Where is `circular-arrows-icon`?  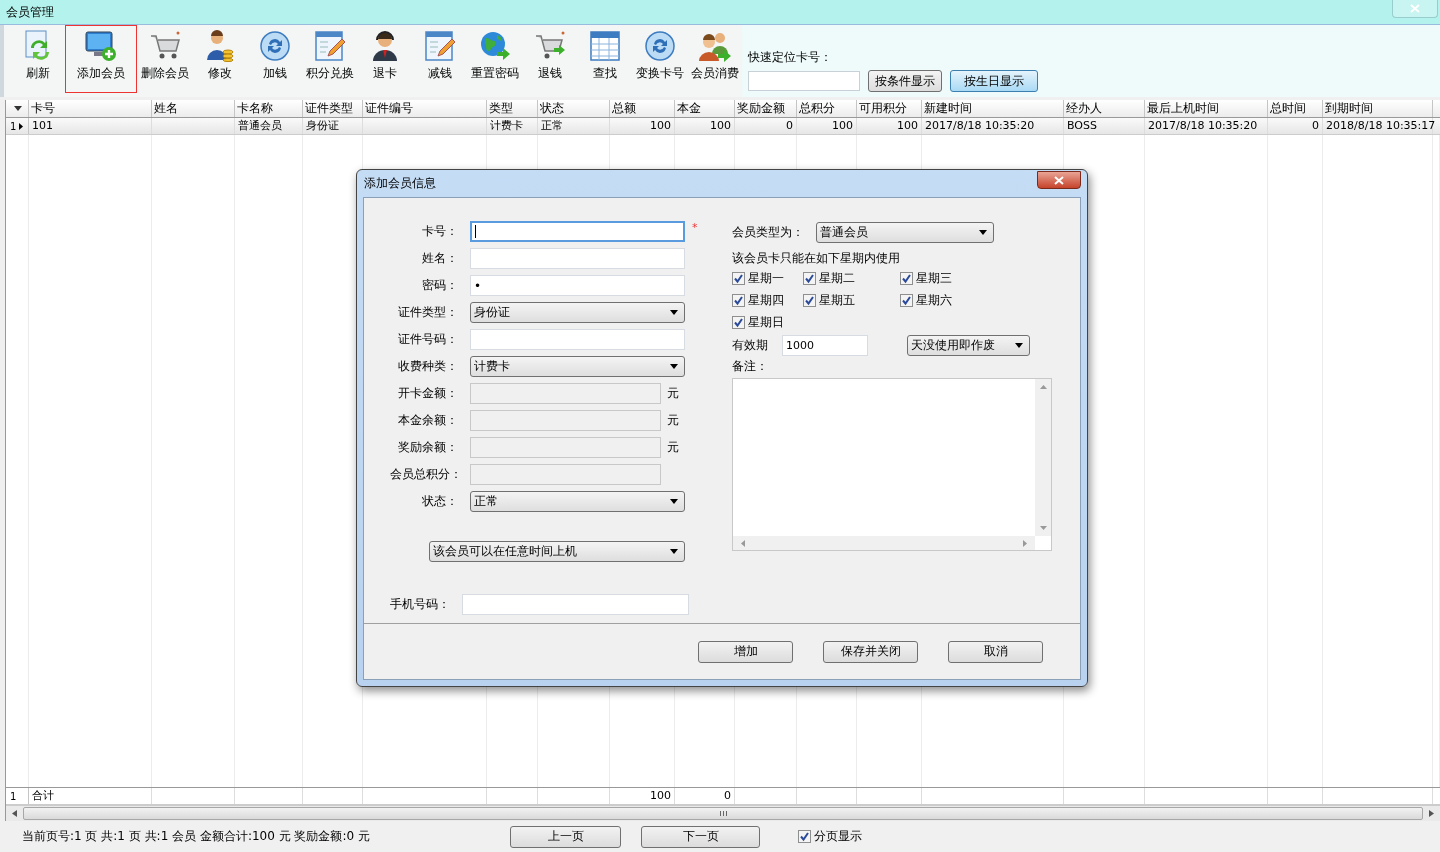
circular-arrows-icon is located at coordinates (274, 46).